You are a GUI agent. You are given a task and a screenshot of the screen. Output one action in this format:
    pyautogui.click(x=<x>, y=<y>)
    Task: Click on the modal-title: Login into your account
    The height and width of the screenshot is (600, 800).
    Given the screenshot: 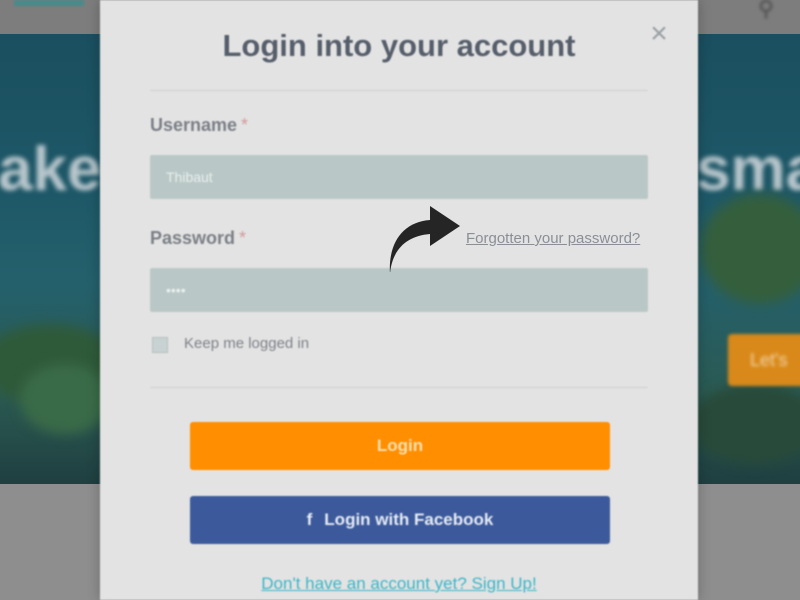 What is the action you would take?
    pyautogui.click(x=399, y=45)
    